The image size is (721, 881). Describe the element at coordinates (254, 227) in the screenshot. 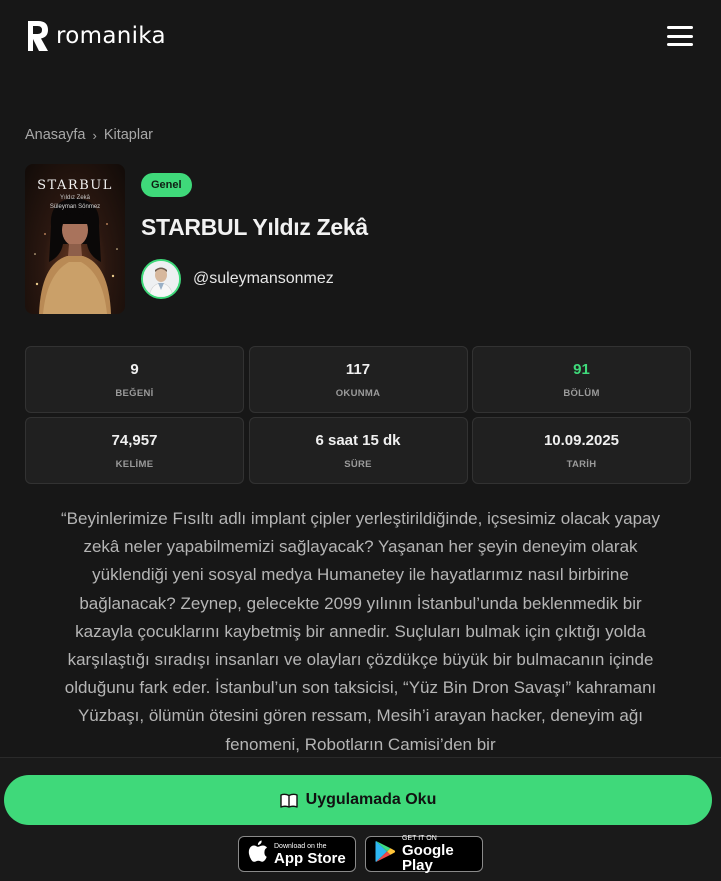

I see `book-title: STARBUL Yıldız Zekâ` at that location.